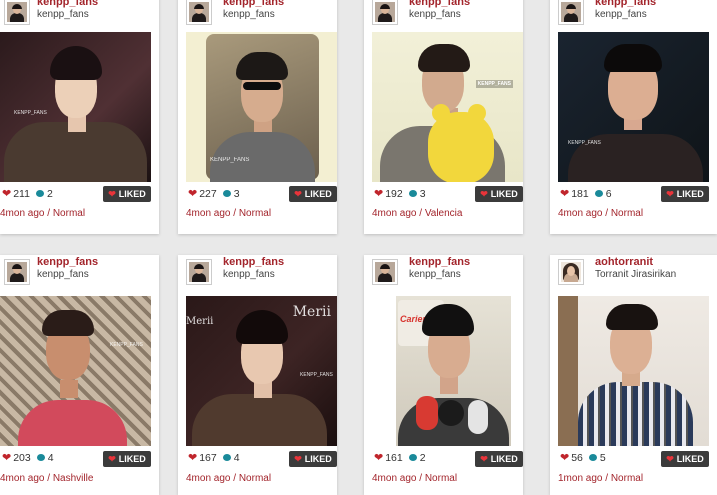 The width and height of the screenshot is (717, 495). What do you see at coordinates (236, 458) in the screenshot?
I see `comment-count: 4` at bounding box center [236, 458].